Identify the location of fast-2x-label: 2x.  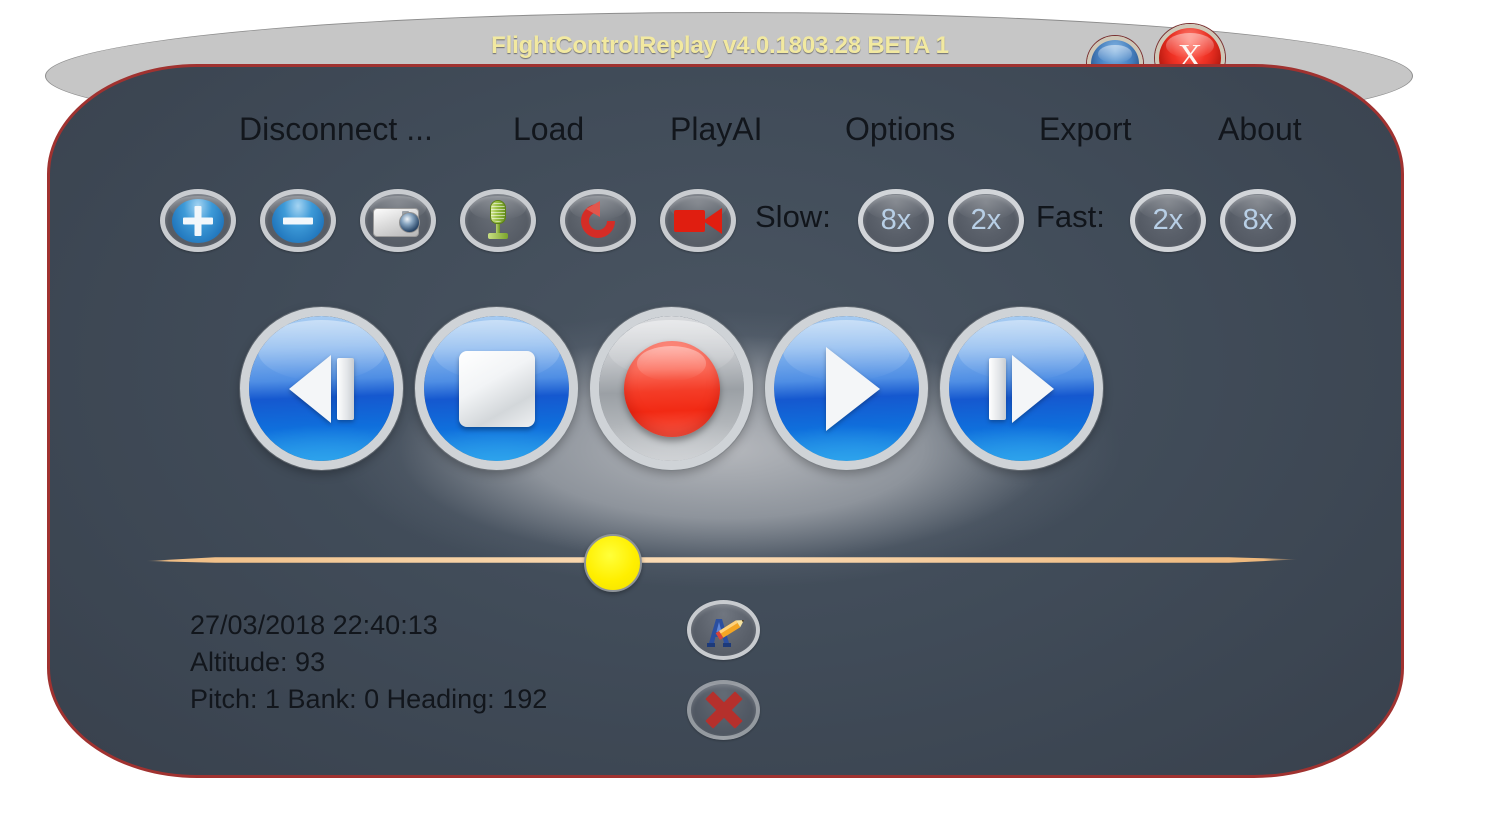
(1168, 220).